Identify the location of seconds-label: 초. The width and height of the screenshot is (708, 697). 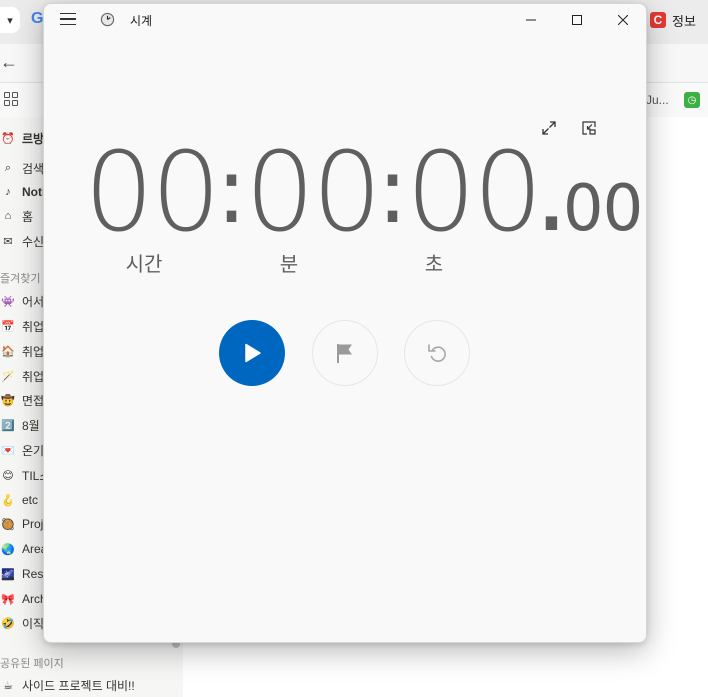
(434, 265).